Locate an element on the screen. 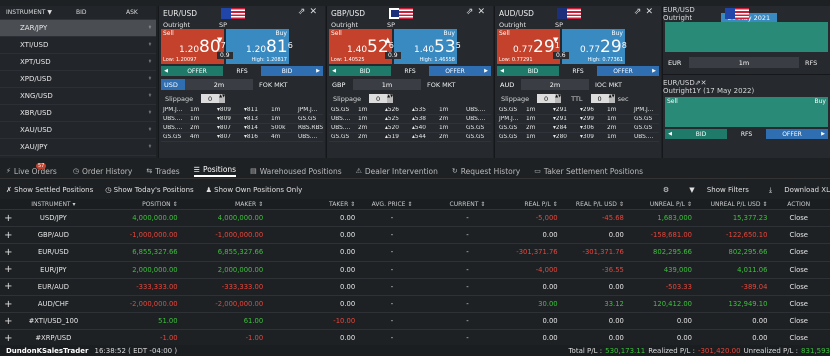 The width and height of the screenshot is (830, 356). currency-toggle: GBP is located at coordinates (341, 84).